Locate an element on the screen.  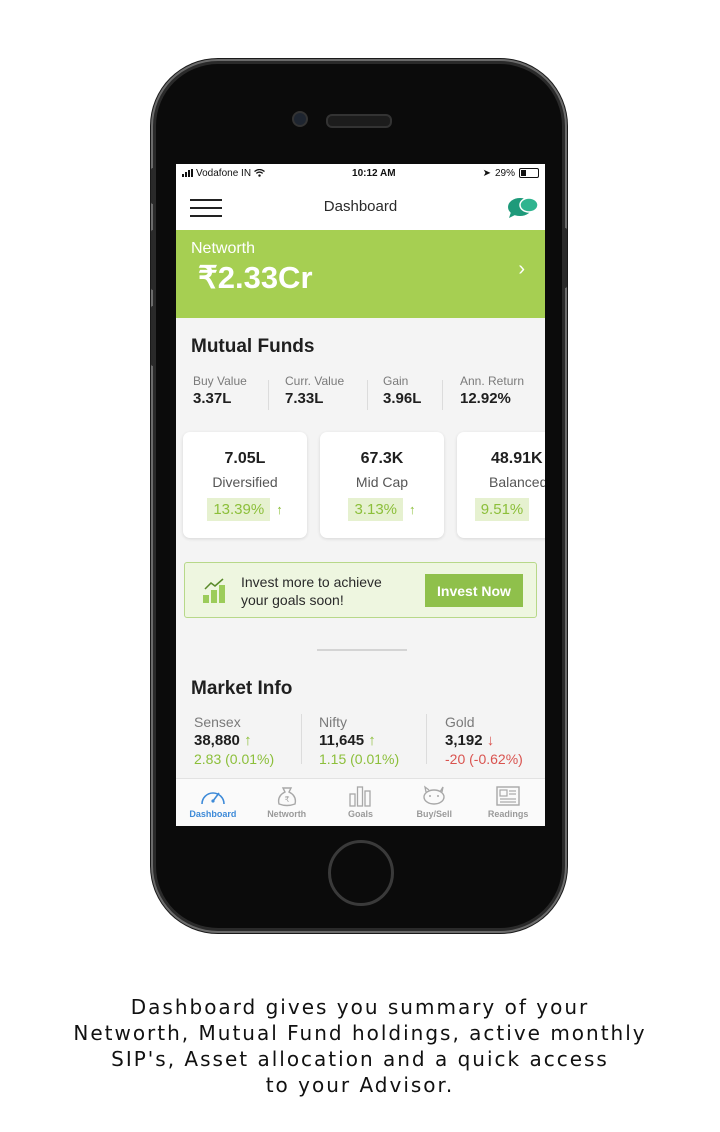
market-info-title: Market Info is located at coordinates (242, 688).